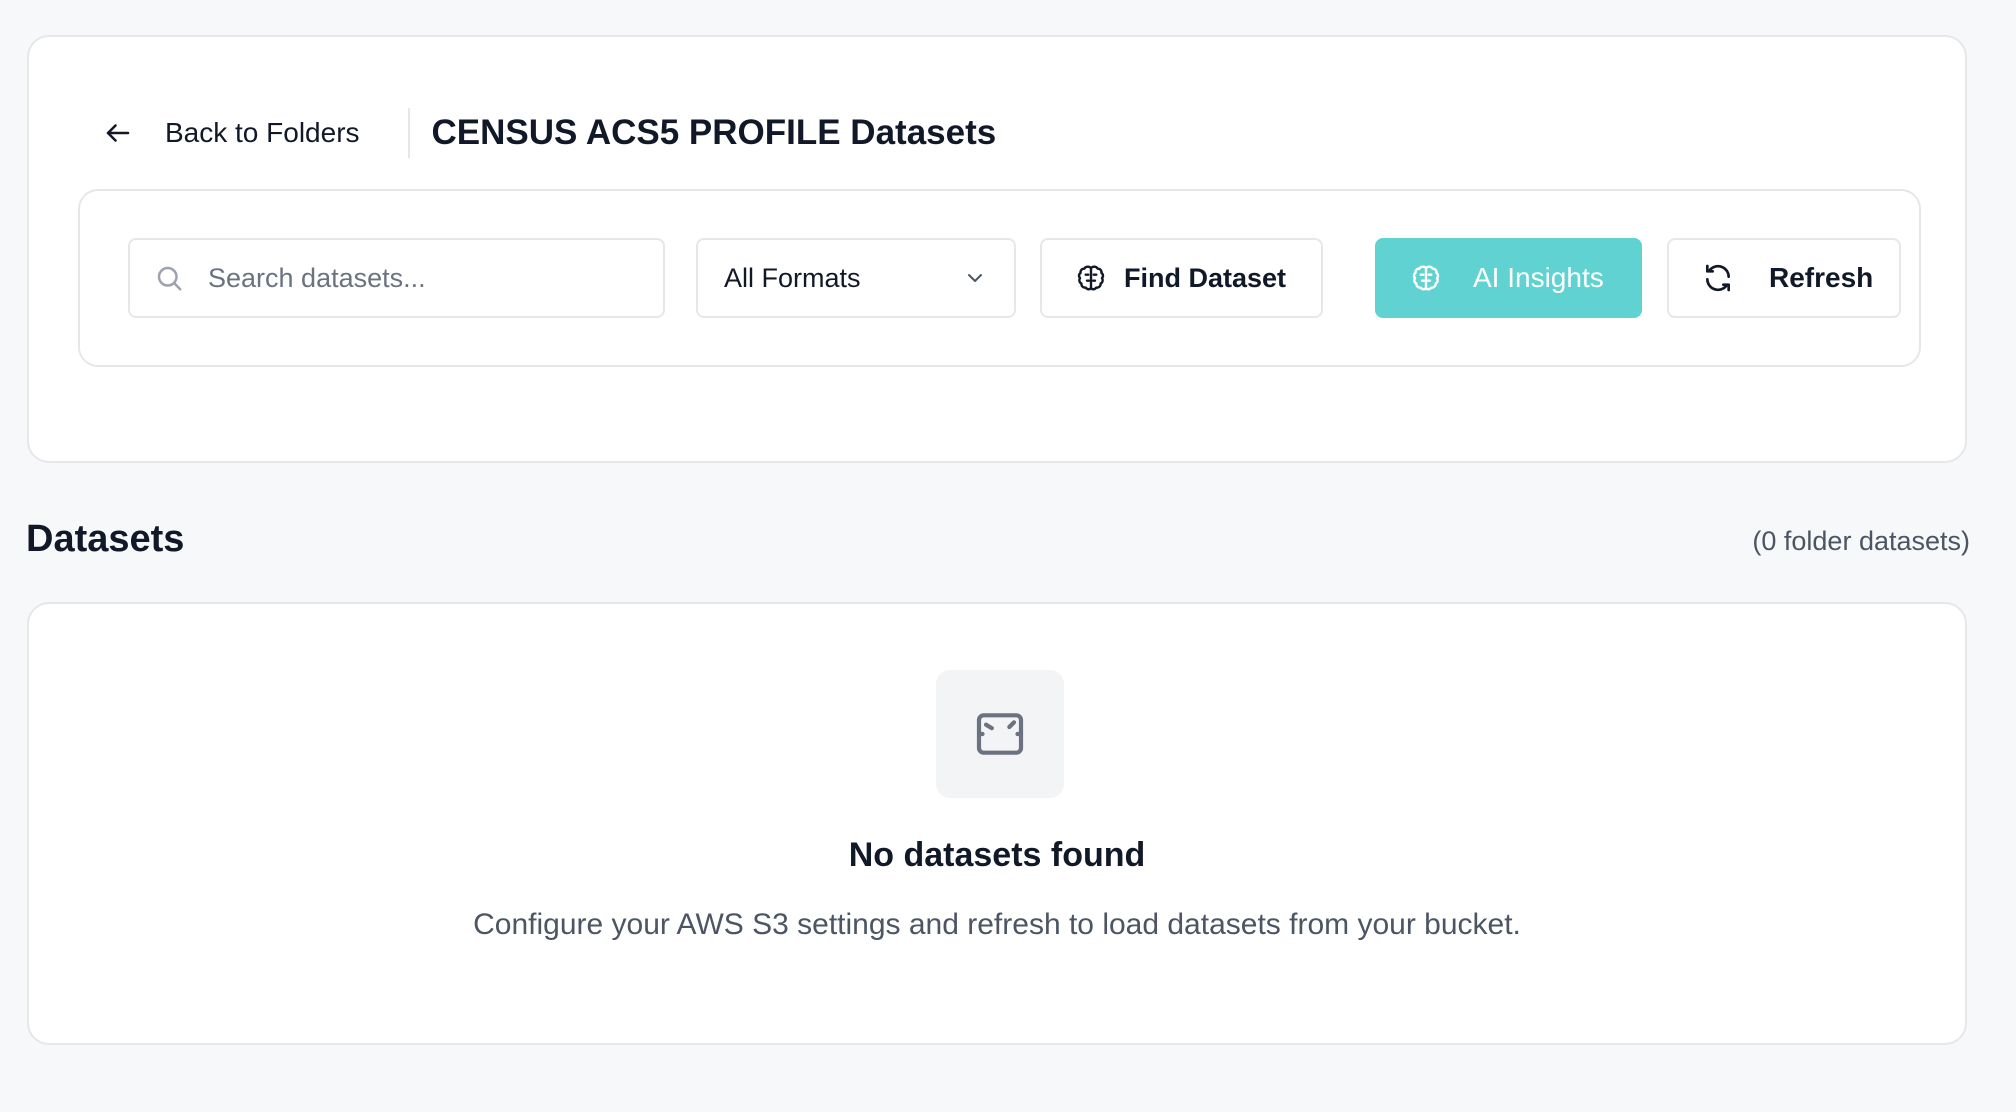 The image size is (2016, 1112). I want to click on search-box, so click(396, 278).